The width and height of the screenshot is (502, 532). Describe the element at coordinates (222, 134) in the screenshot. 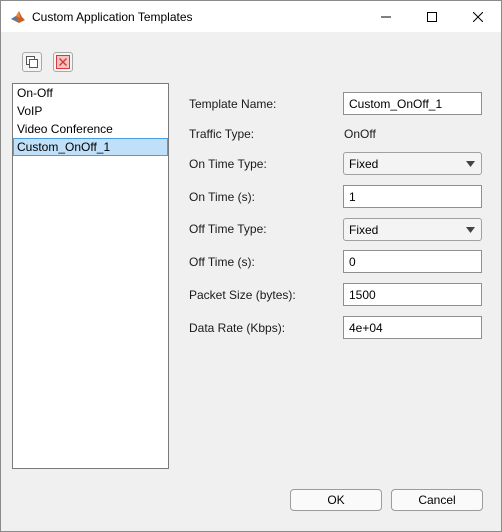

I see `traffic-type-label: Traffic Type:` at that location.